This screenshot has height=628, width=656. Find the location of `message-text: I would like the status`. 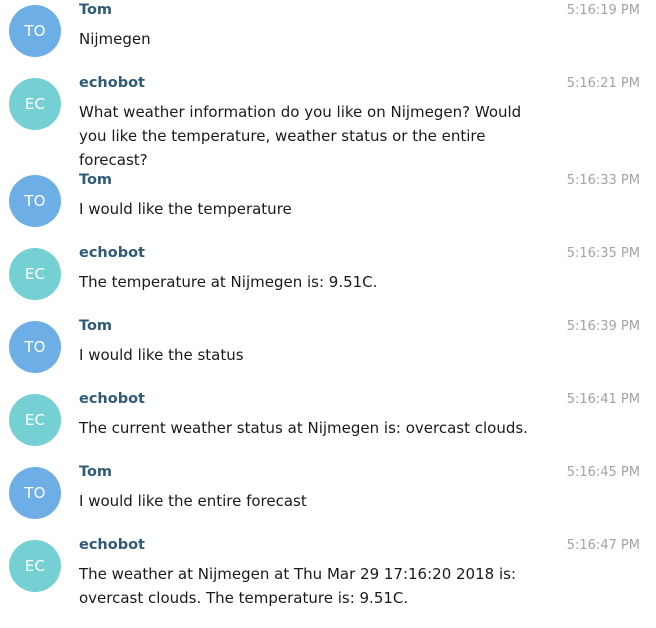

message-text: I would like the status is located at coordinates (161, 355).